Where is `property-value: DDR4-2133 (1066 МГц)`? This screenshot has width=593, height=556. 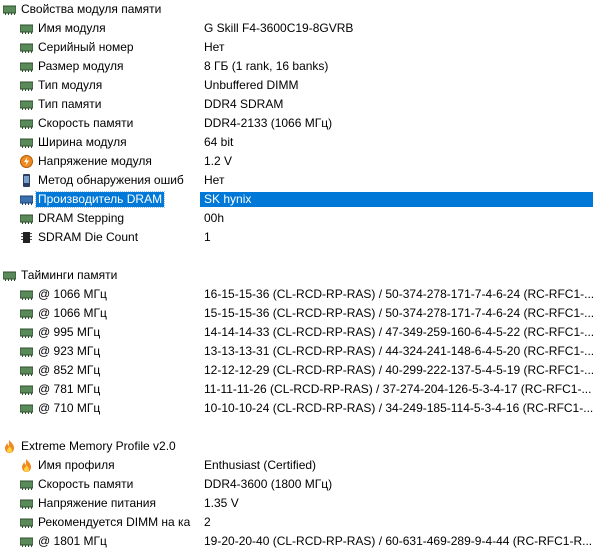 property-value: DDR4-2133 (1066 МГц) is located at coordinates (268, 123).